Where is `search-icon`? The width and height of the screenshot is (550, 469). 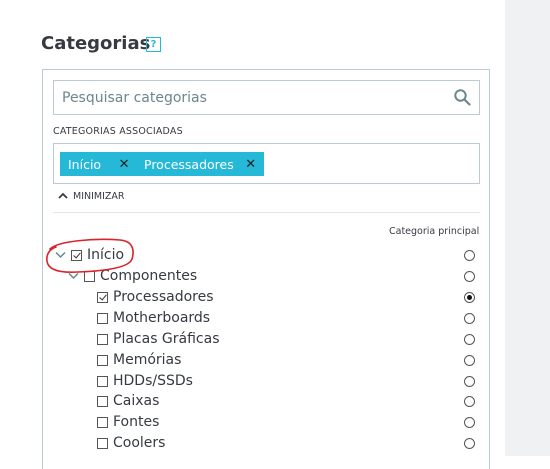 search-icon is located at coordinates (462, 99).